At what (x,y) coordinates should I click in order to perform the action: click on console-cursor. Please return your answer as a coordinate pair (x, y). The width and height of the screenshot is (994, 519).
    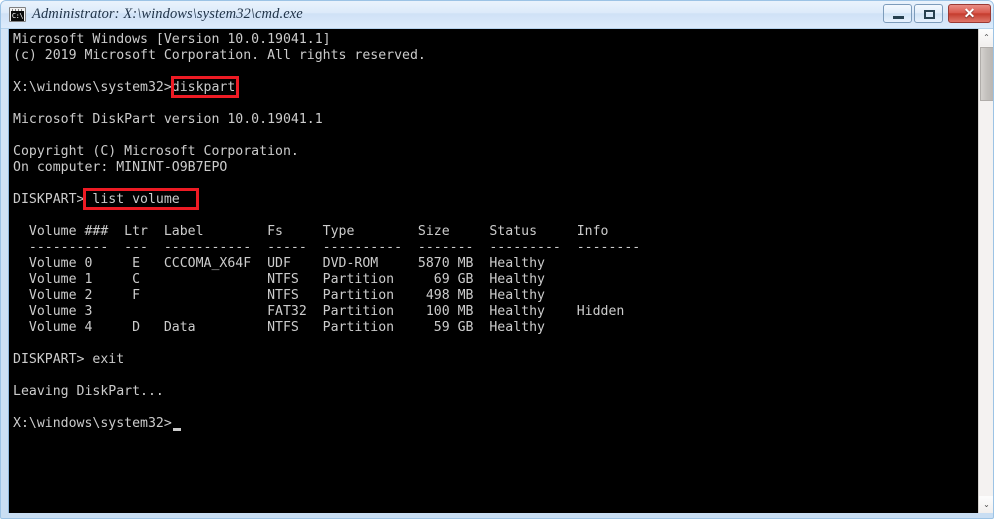
    Looking at the image, I should click on (177, 429).